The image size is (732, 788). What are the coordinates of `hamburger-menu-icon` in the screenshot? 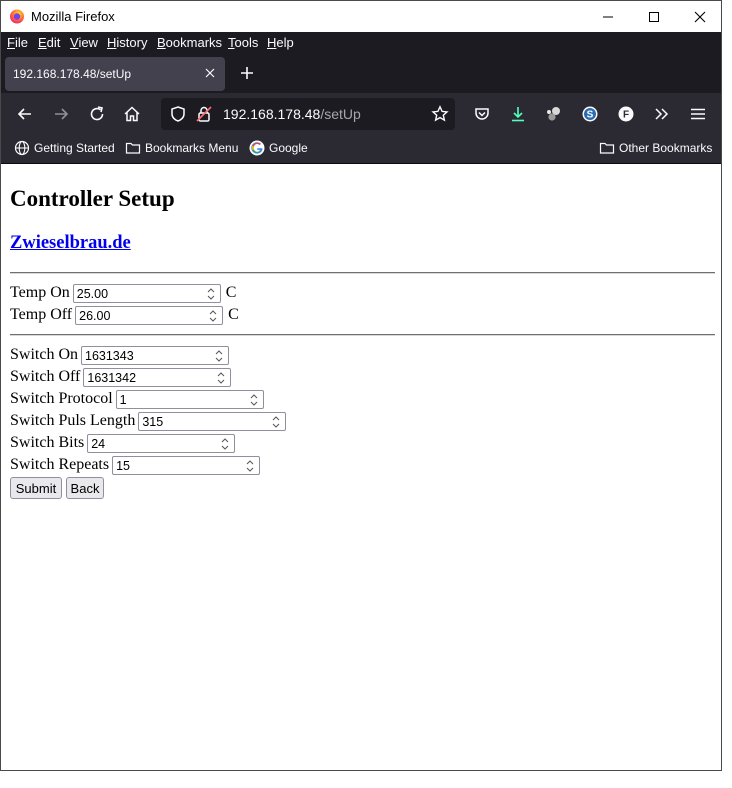 It's located at (698, 114).